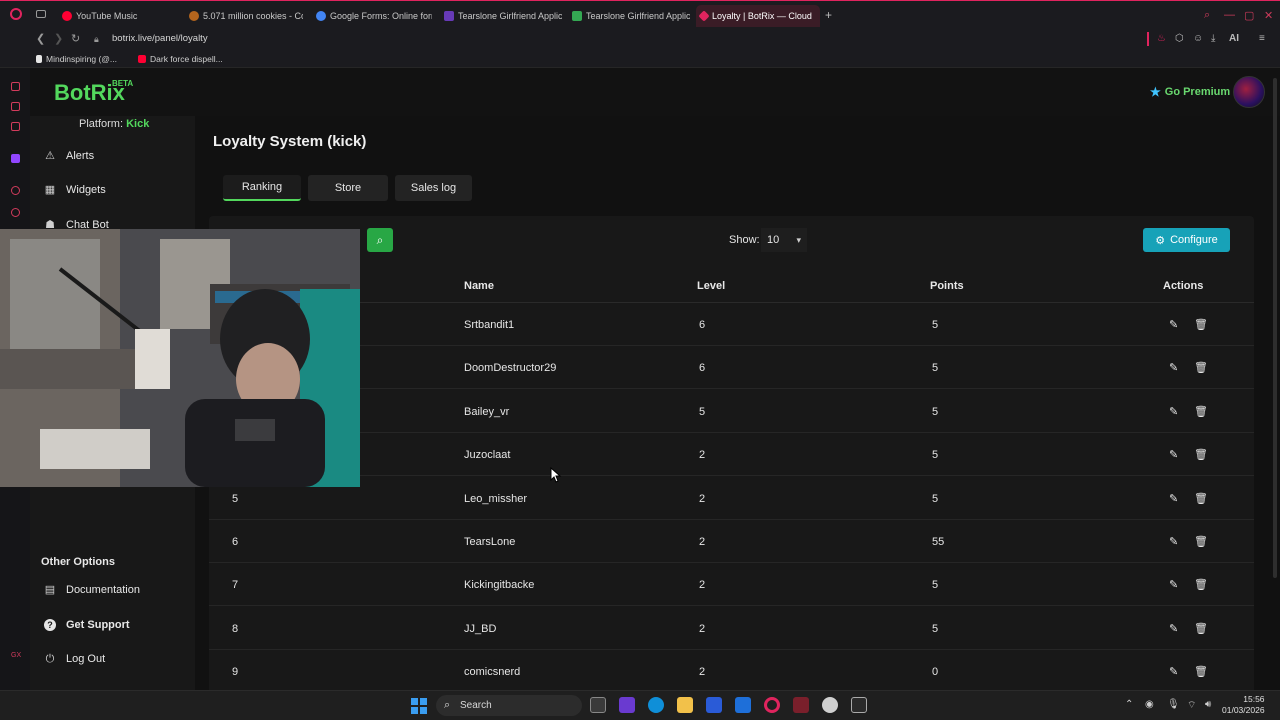 This screenshot has width=1280, height=720. What do you see at coordinates (935, 672) in the screenshot?
I see `points-cell: 0` at bounding box center [935, 672].